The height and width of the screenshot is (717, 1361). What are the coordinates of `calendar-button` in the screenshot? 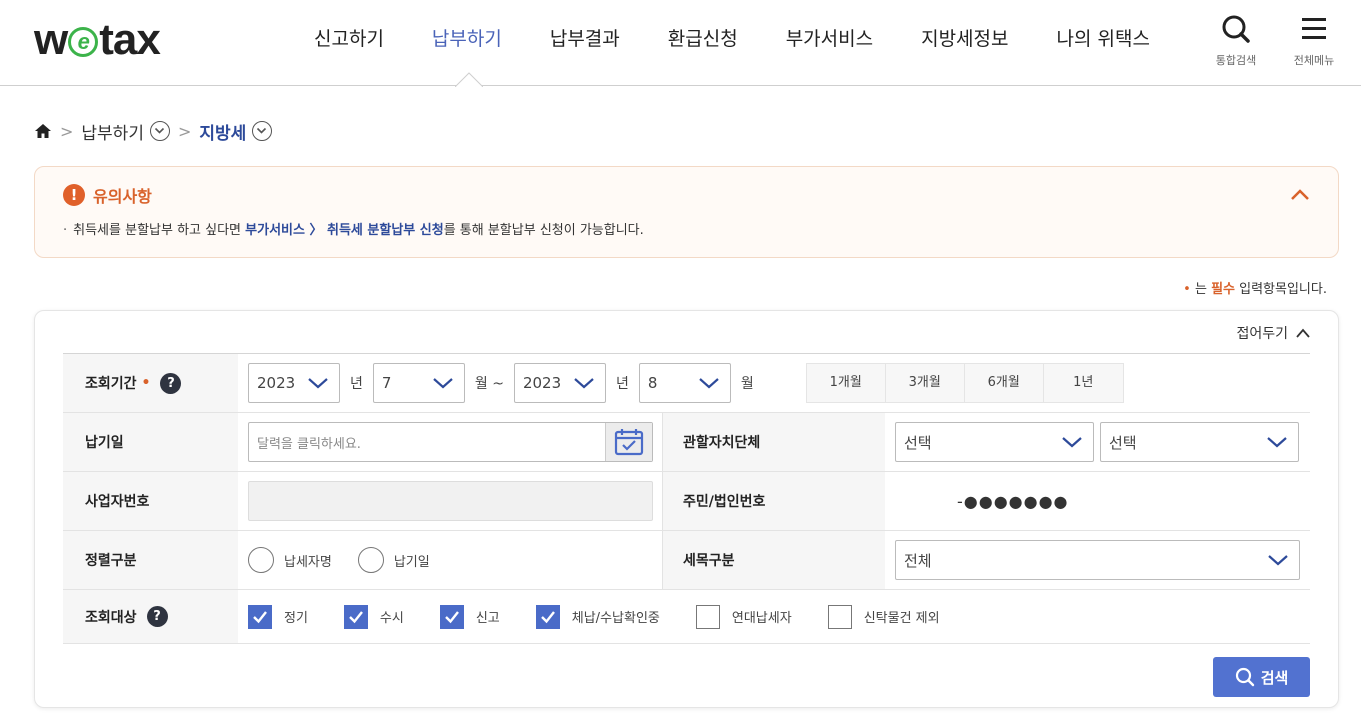 It's located at (628, 442).